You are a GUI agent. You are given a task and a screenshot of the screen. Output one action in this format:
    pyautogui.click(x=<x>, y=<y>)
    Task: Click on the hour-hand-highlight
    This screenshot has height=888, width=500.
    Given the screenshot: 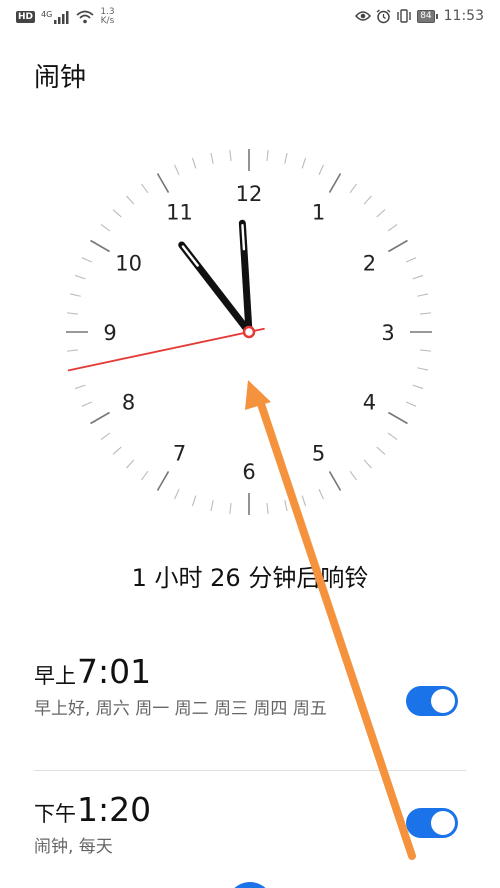 What is the action you would take?
    pyautogui.click(x=243, y=237)
    